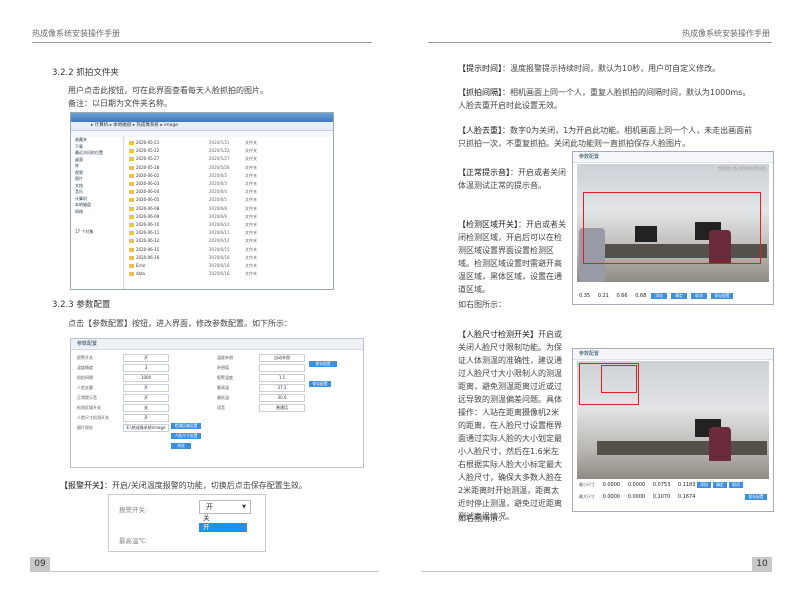 The height and width of the screenshot is (589, 800). What do you see at coordinates (484, 172) in the screenshot?
I see `highlight: 【正常提示音】` at bounding box center [484, 172].